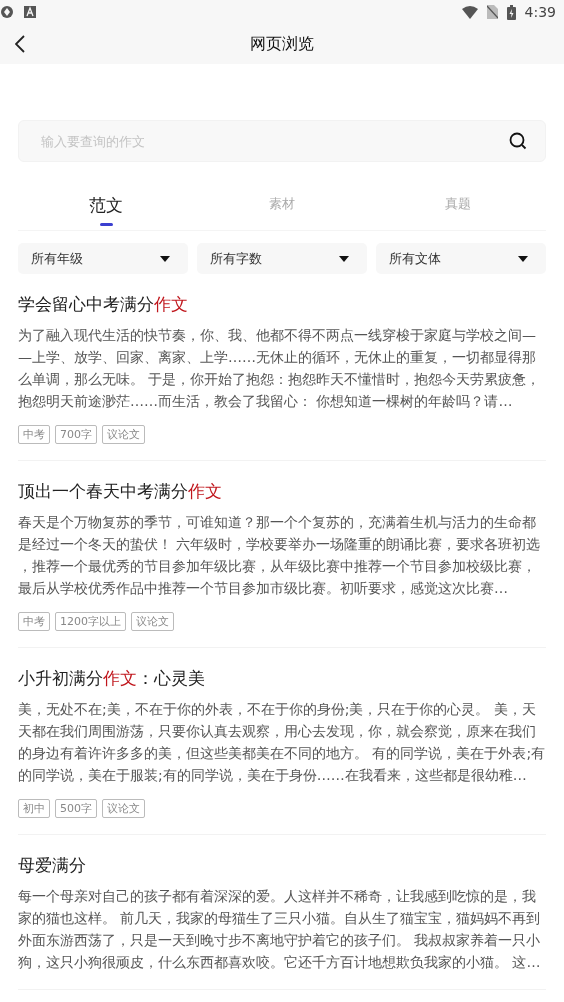 The image size is (564, 1002). I want to click on search-icon, so click(518, 141).